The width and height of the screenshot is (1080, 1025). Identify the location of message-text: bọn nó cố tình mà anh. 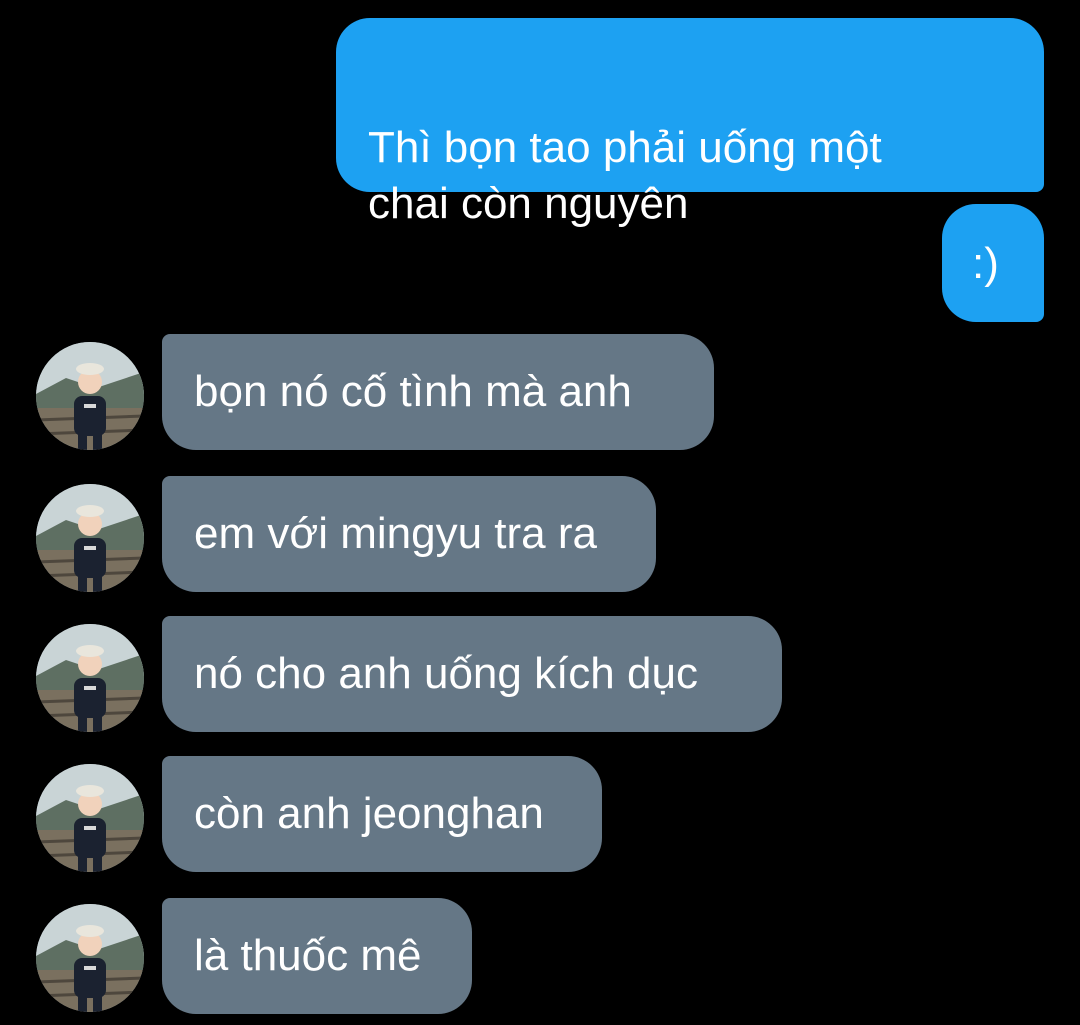
(413, 391).